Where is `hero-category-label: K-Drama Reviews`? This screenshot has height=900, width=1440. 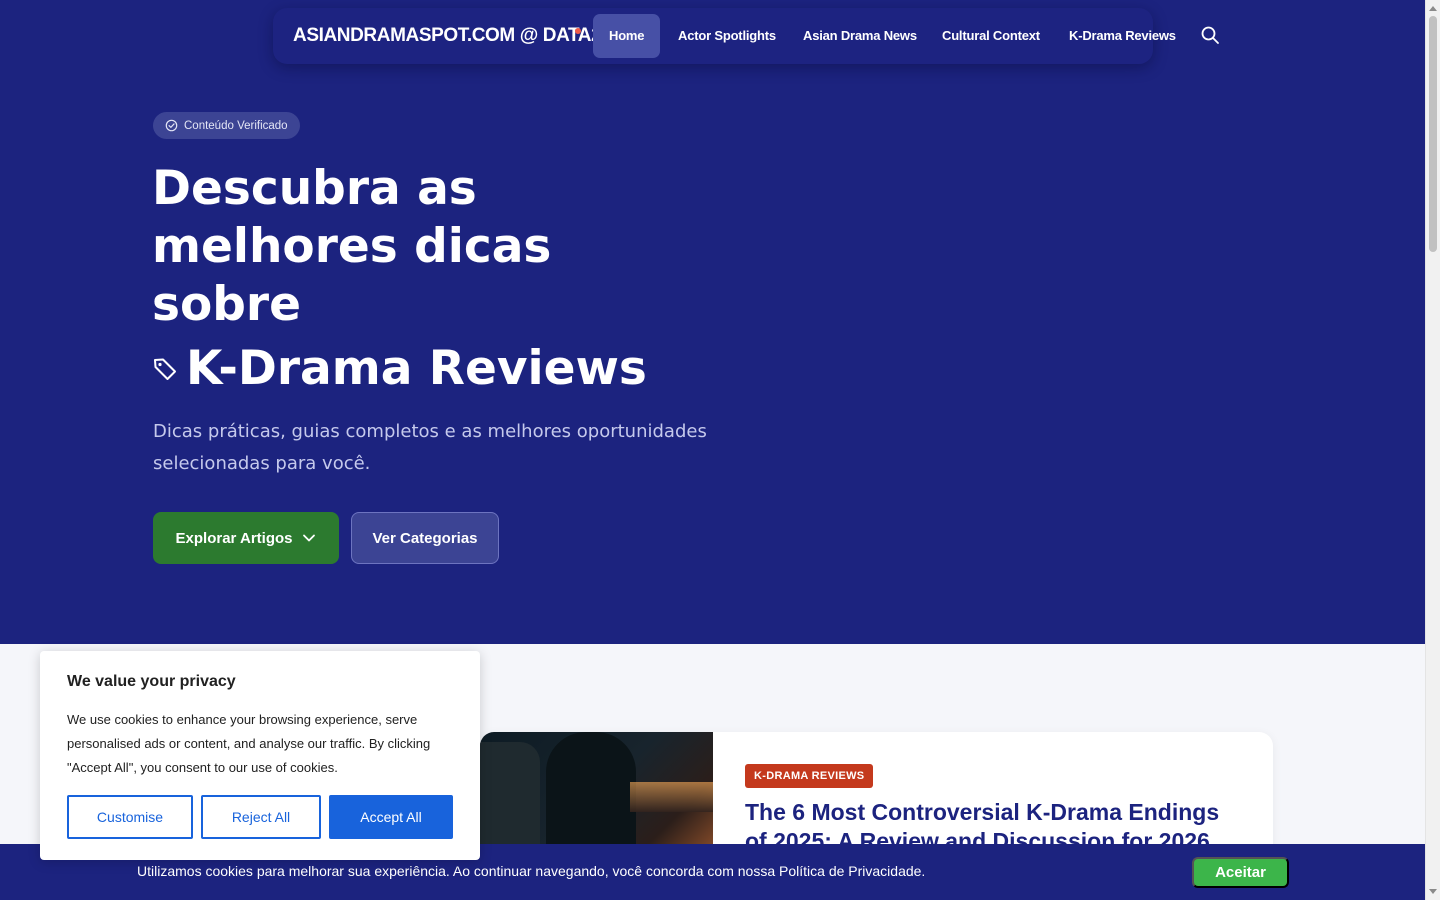
hero-category-label: K-Drama Reviews is located at coordinates (416, 368).